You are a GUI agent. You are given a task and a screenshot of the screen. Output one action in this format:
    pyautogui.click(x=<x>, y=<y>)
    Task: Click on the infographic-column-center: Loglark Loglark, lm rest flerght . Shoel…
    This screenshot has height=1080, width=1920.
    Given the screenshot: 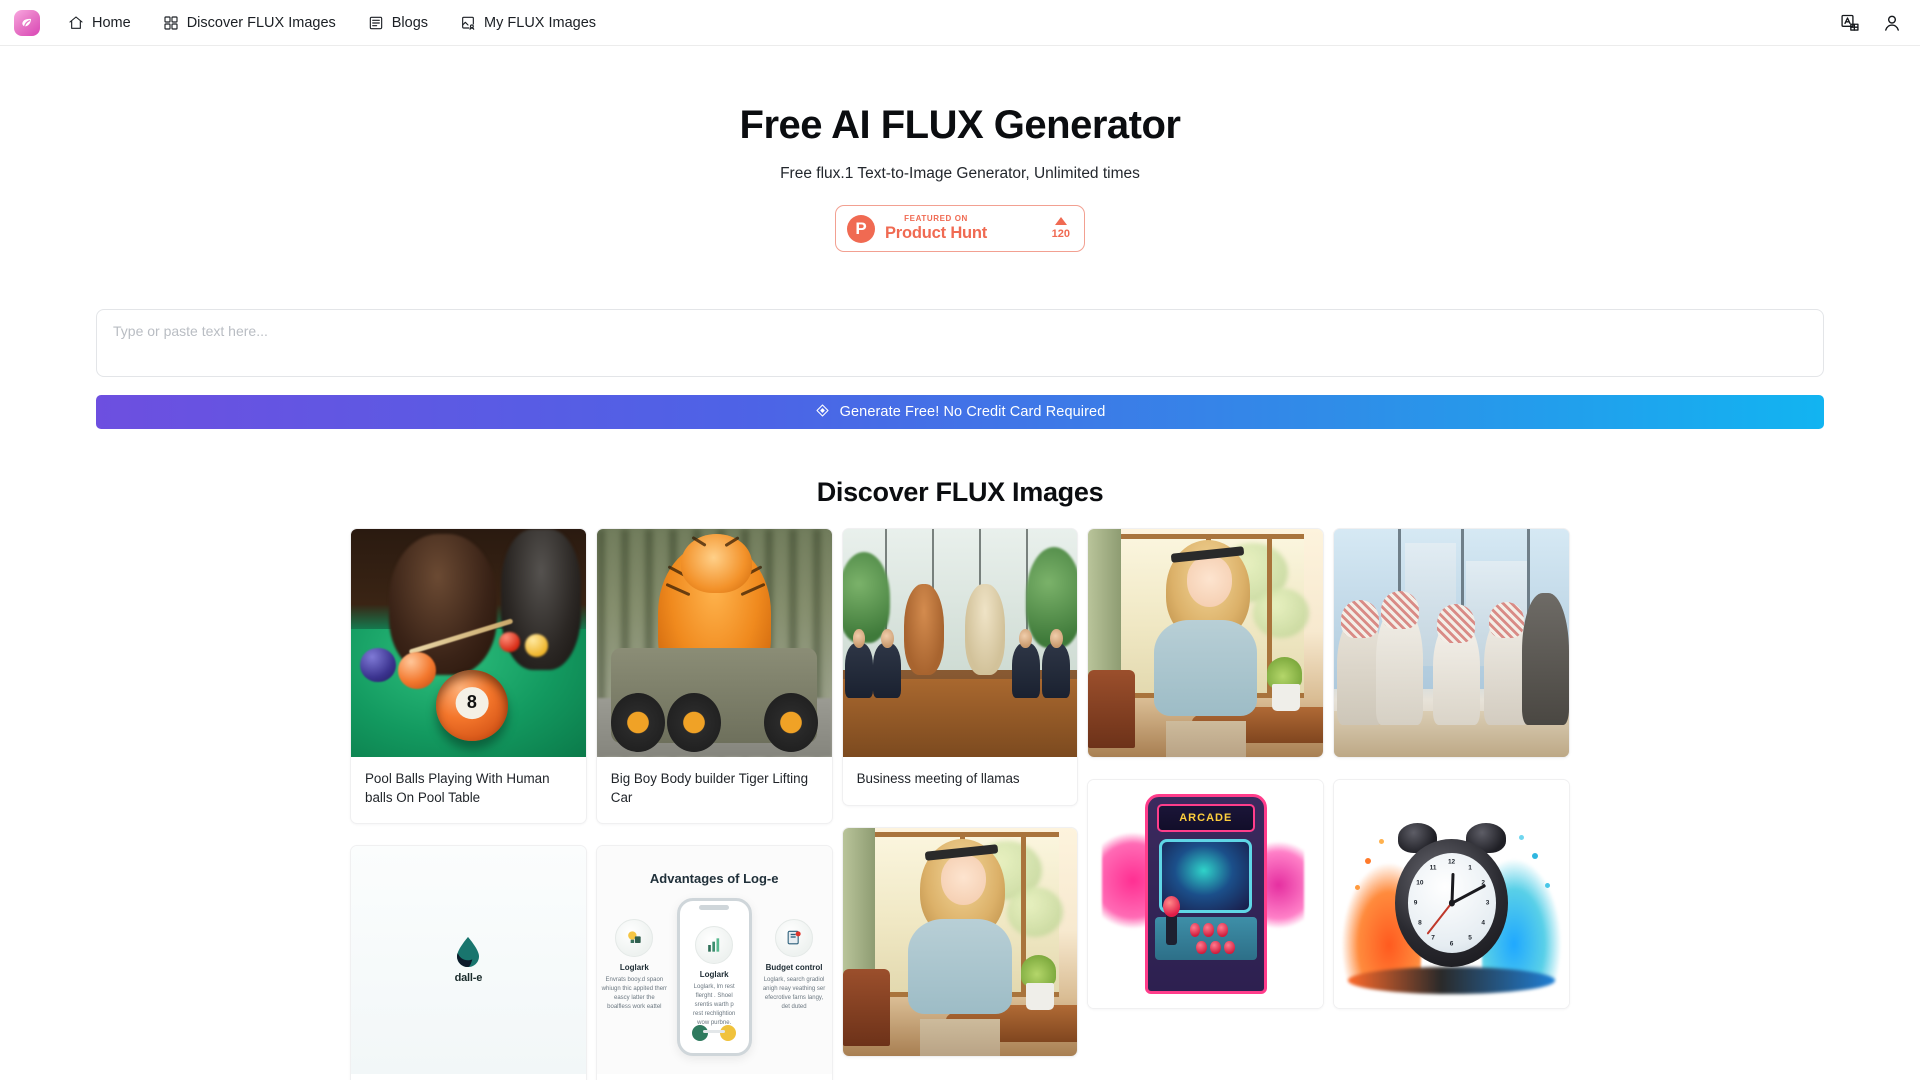 What is the action you would take?
    pyautogui.click(x=714, y=976)
    